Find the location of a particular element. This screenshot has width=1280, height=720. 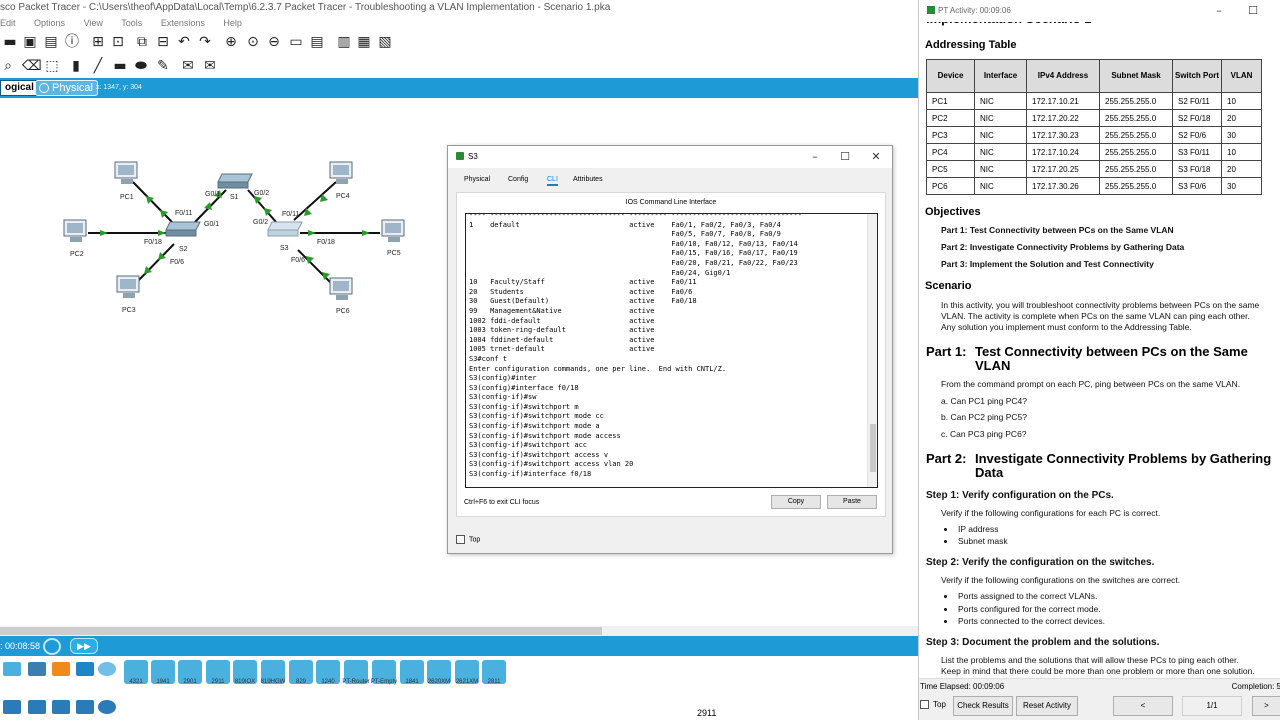

ellipse-icon: ⬬ is located at coordinates (141, 66).